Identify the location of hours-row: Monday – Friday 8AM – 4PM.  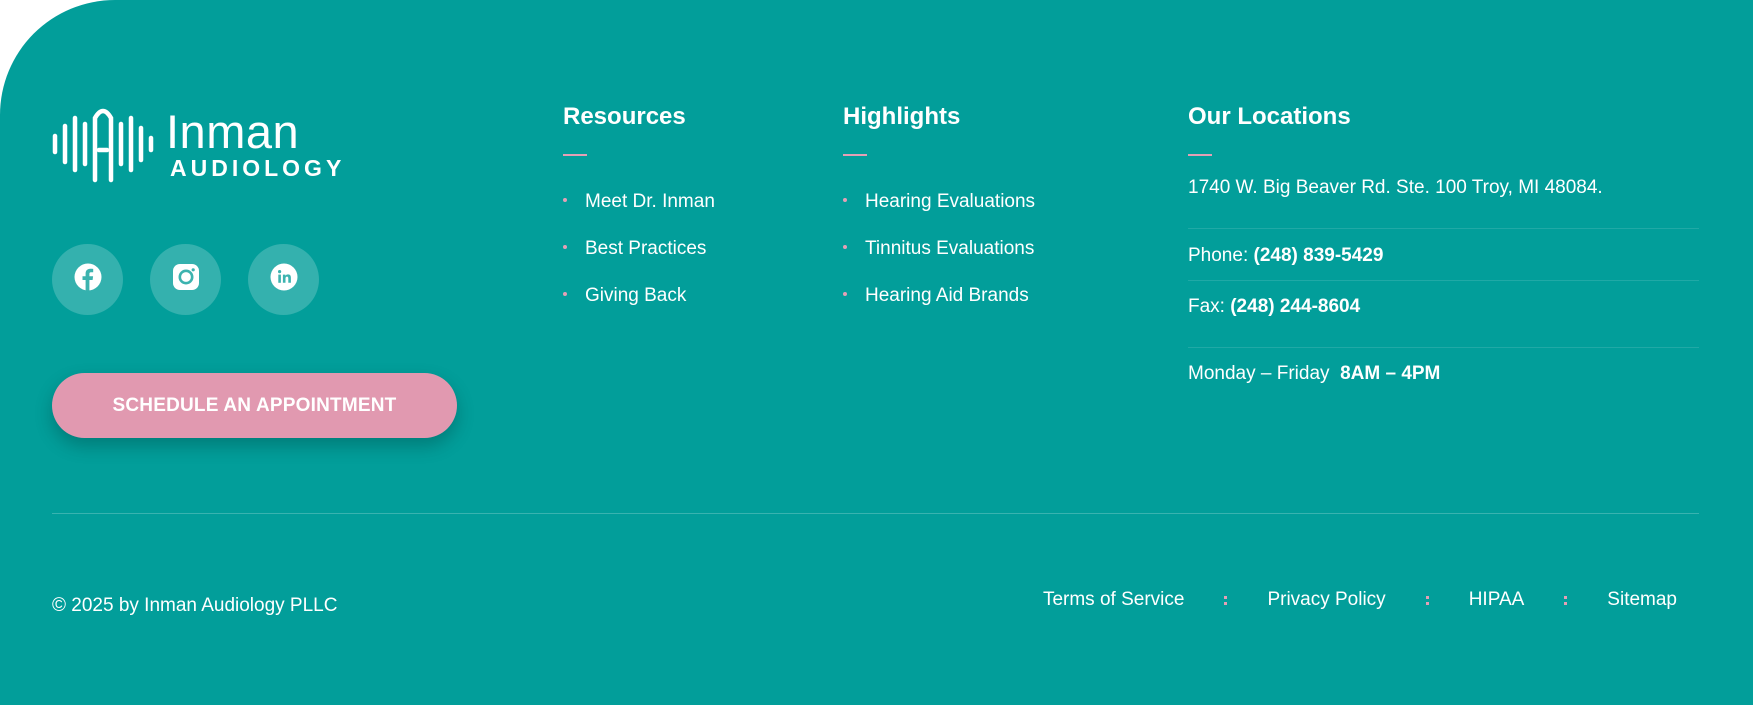
(1443, 374).